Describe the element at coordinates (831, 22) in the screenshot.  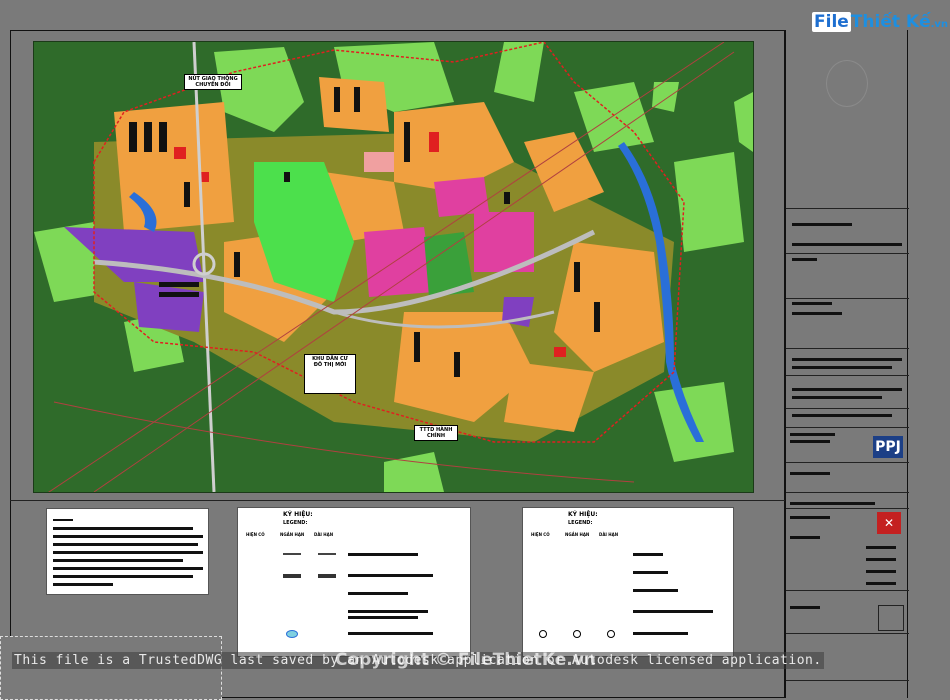
I see `logo-part-file: File` at that location.